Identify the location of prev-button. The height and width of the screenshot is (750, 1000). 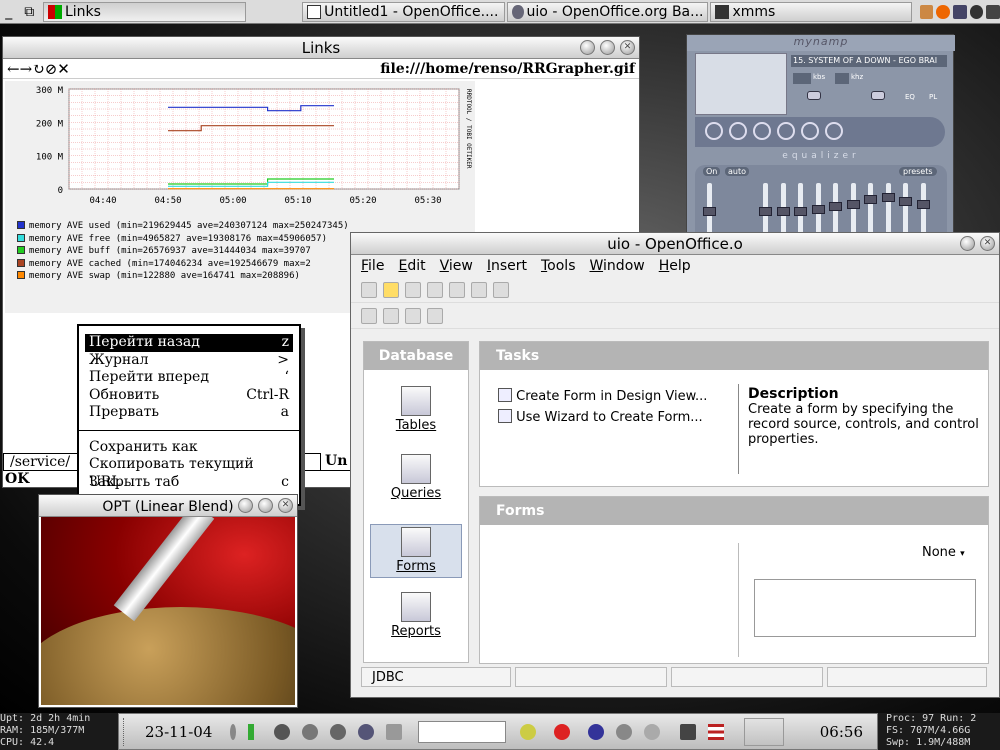
(714, 131).